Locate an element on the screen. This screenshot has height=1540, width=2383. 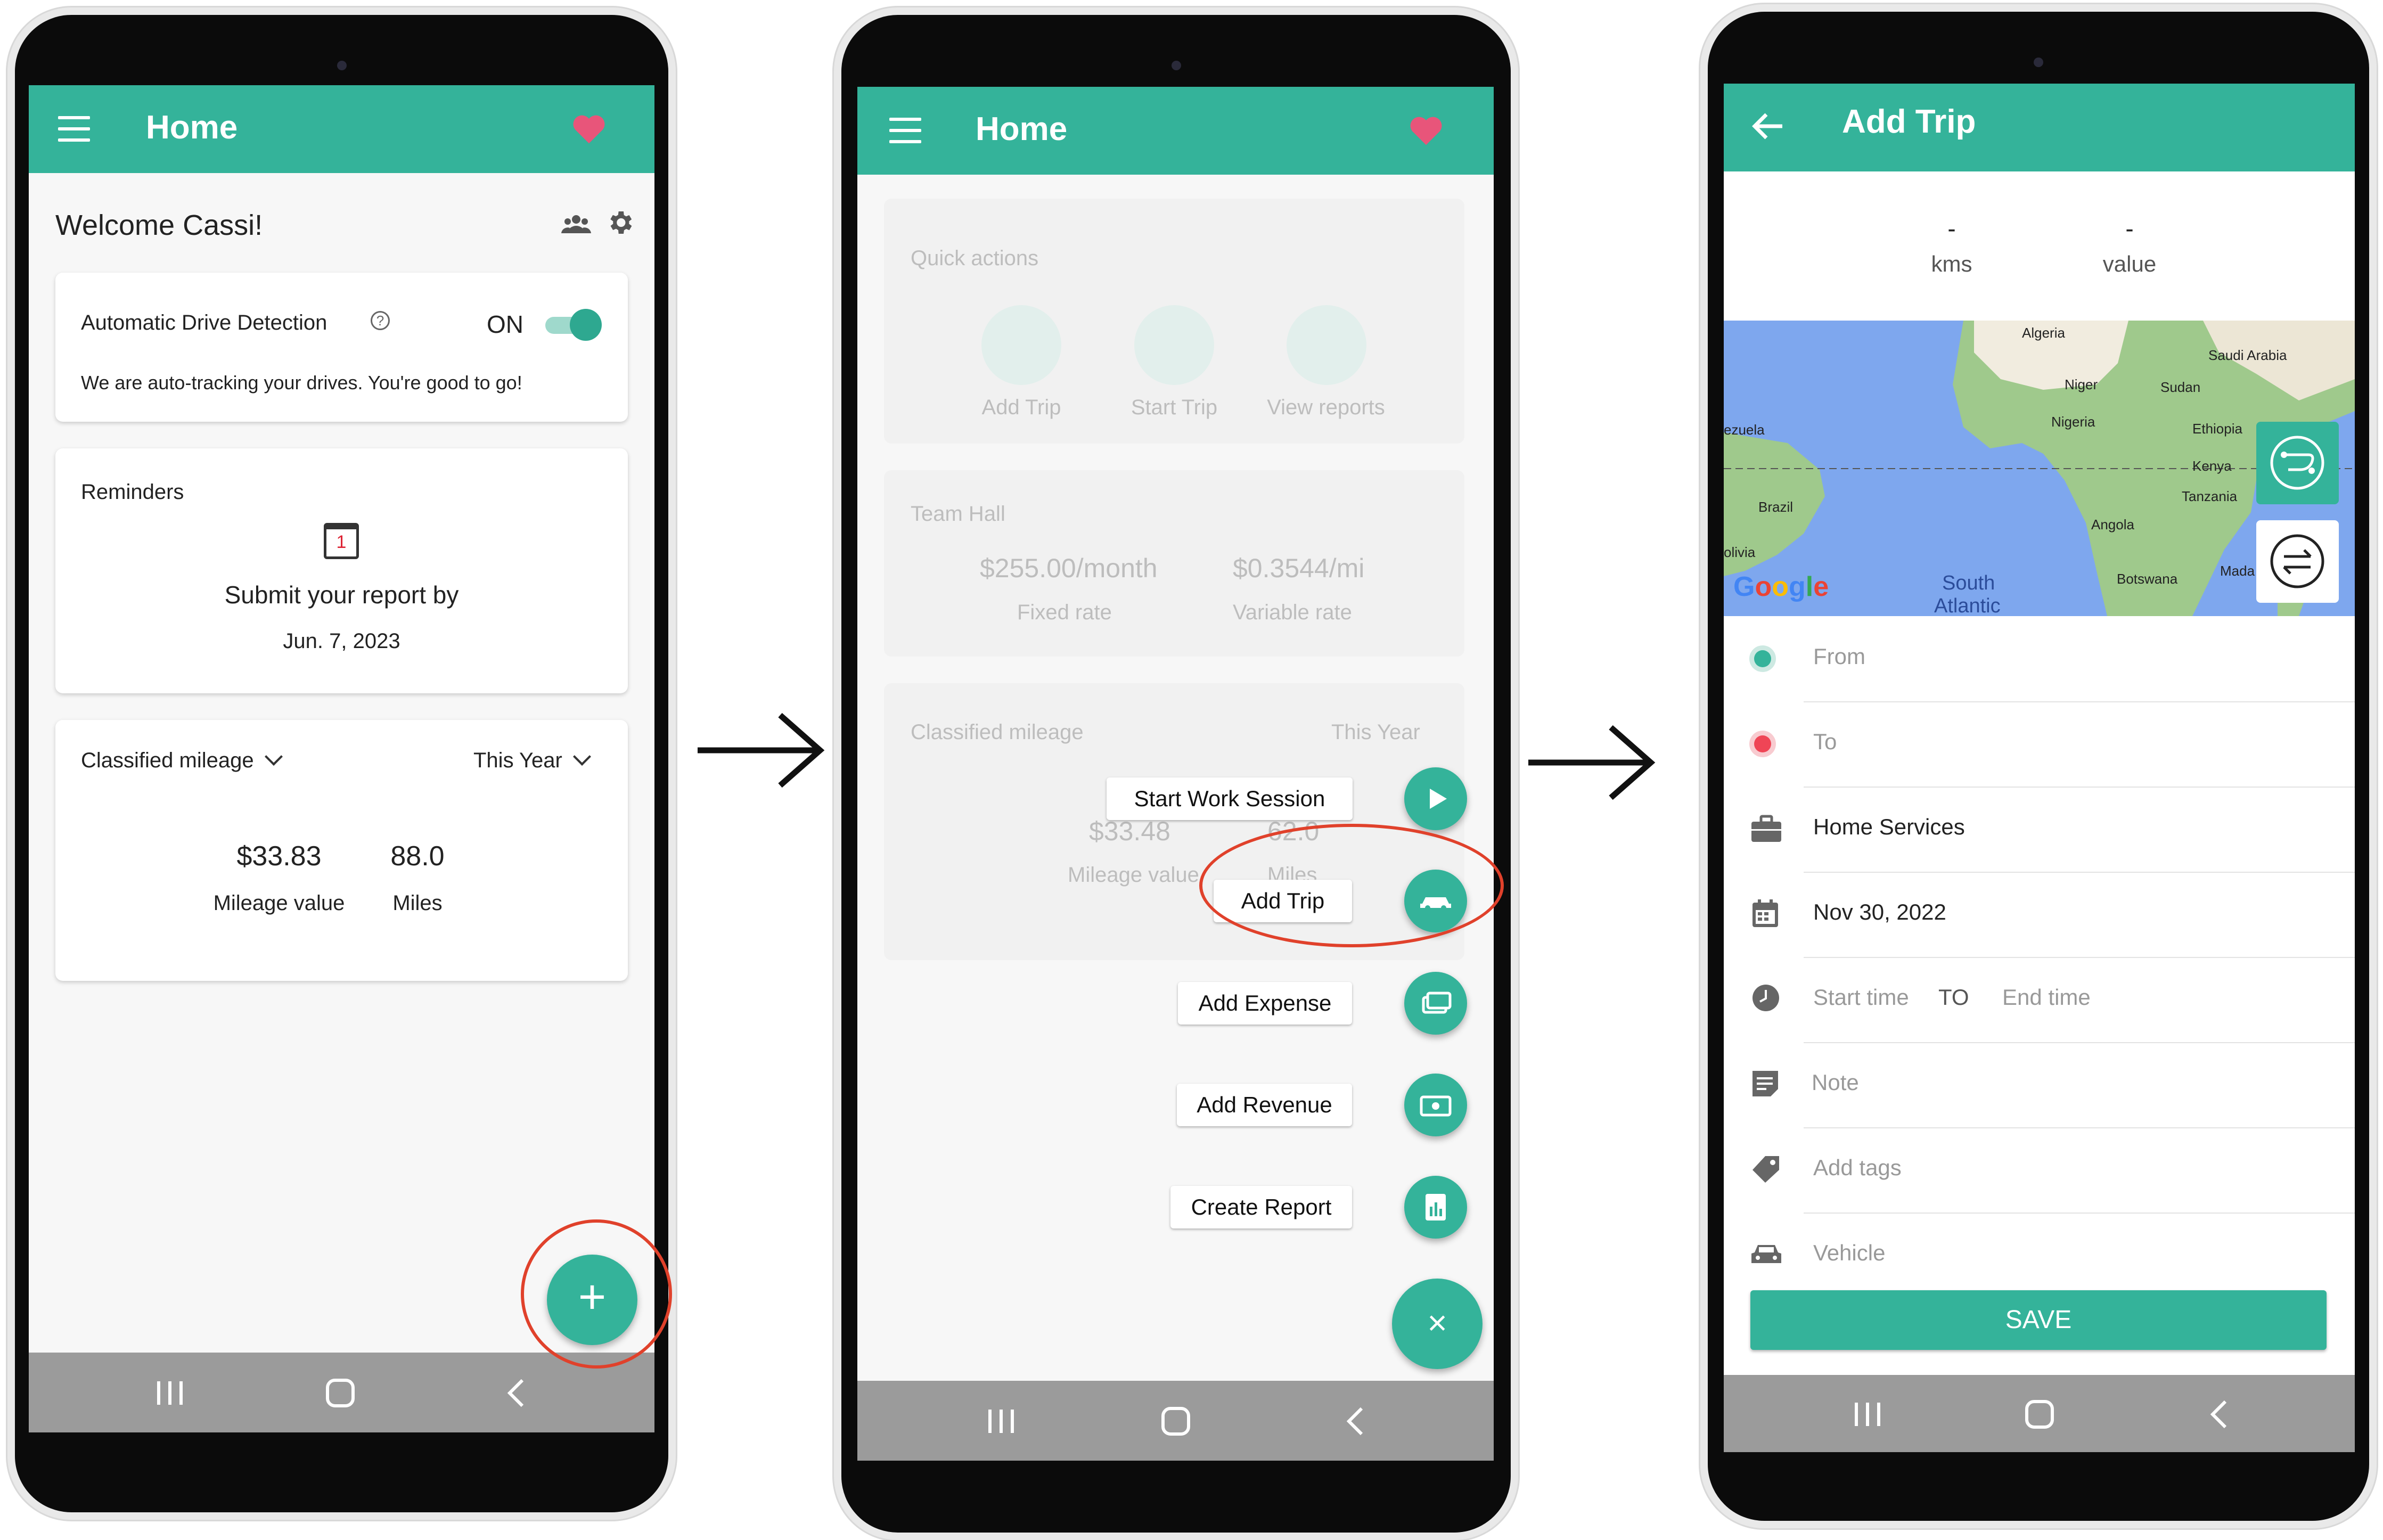
create-report-label: Create Report is located at coordinates (1261, 1207).